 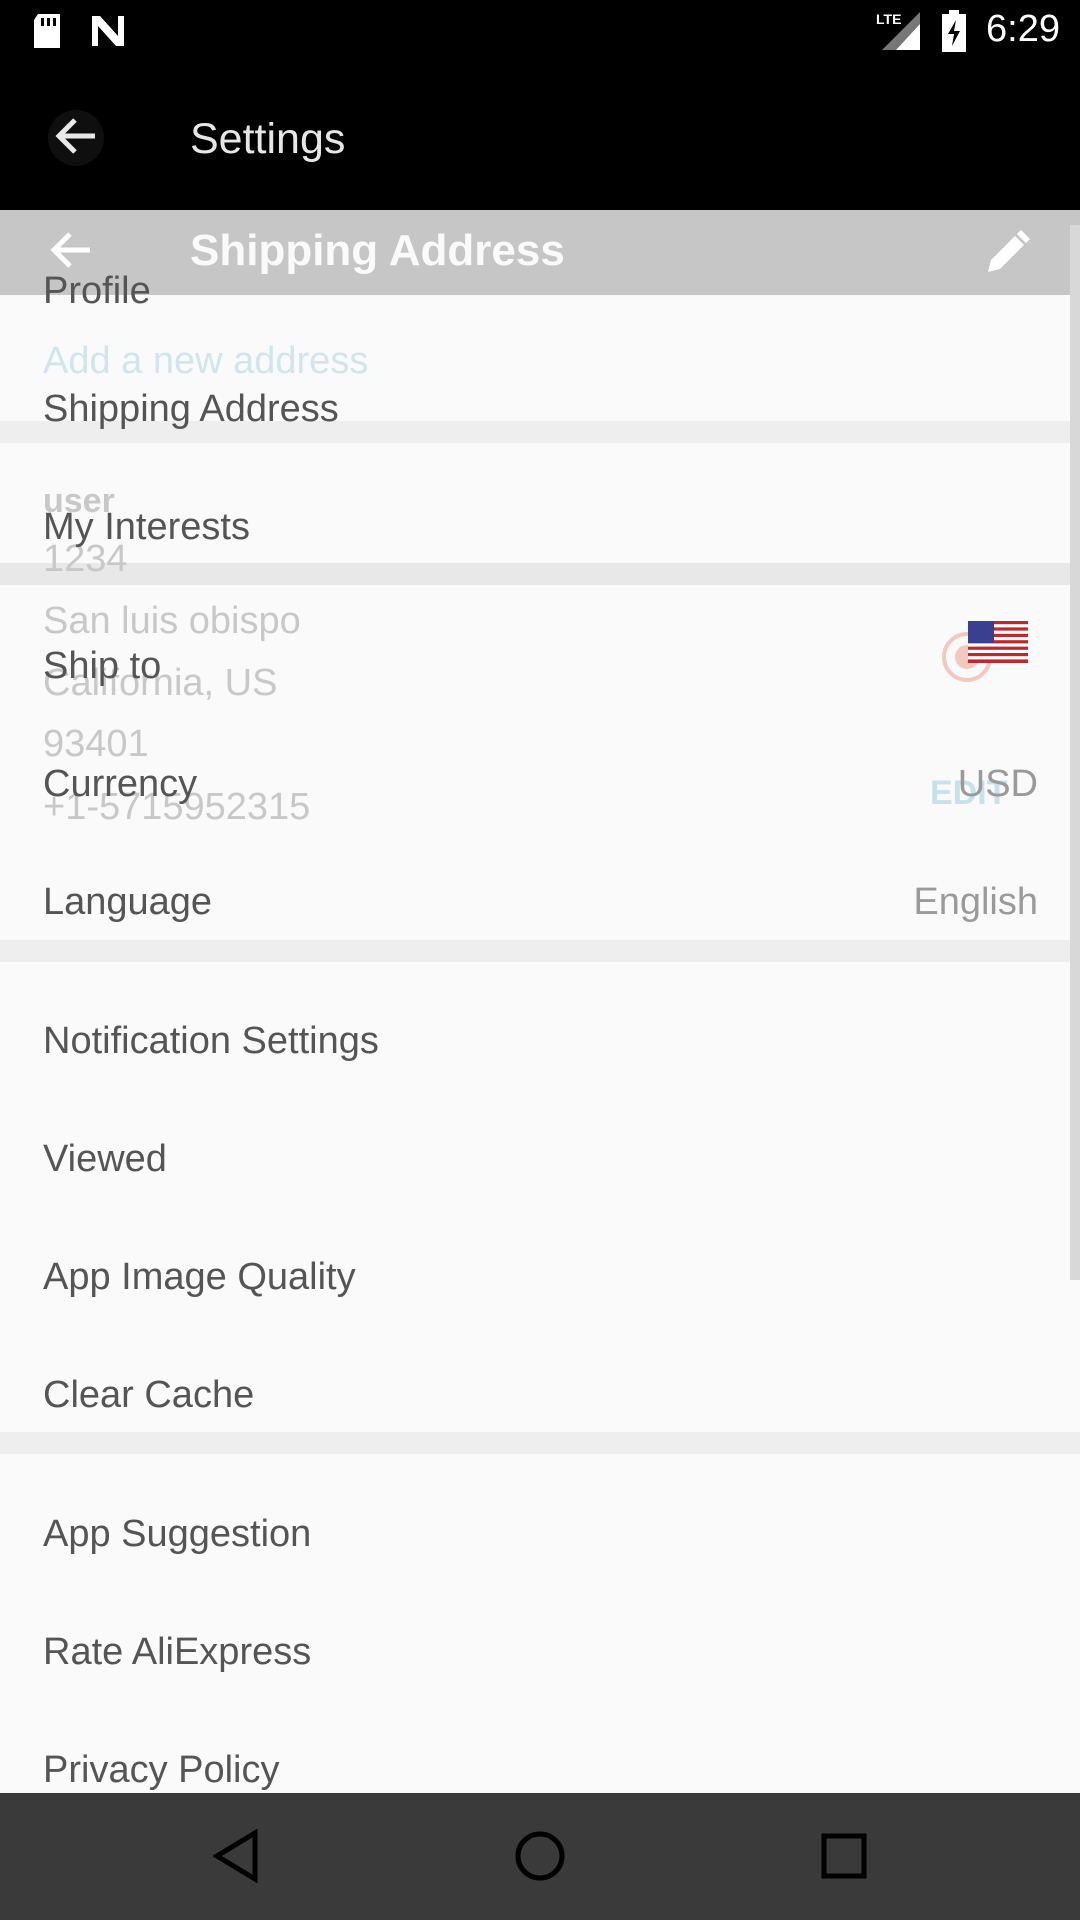 I want to click on row-label: Language, so click(x=128, y=902).